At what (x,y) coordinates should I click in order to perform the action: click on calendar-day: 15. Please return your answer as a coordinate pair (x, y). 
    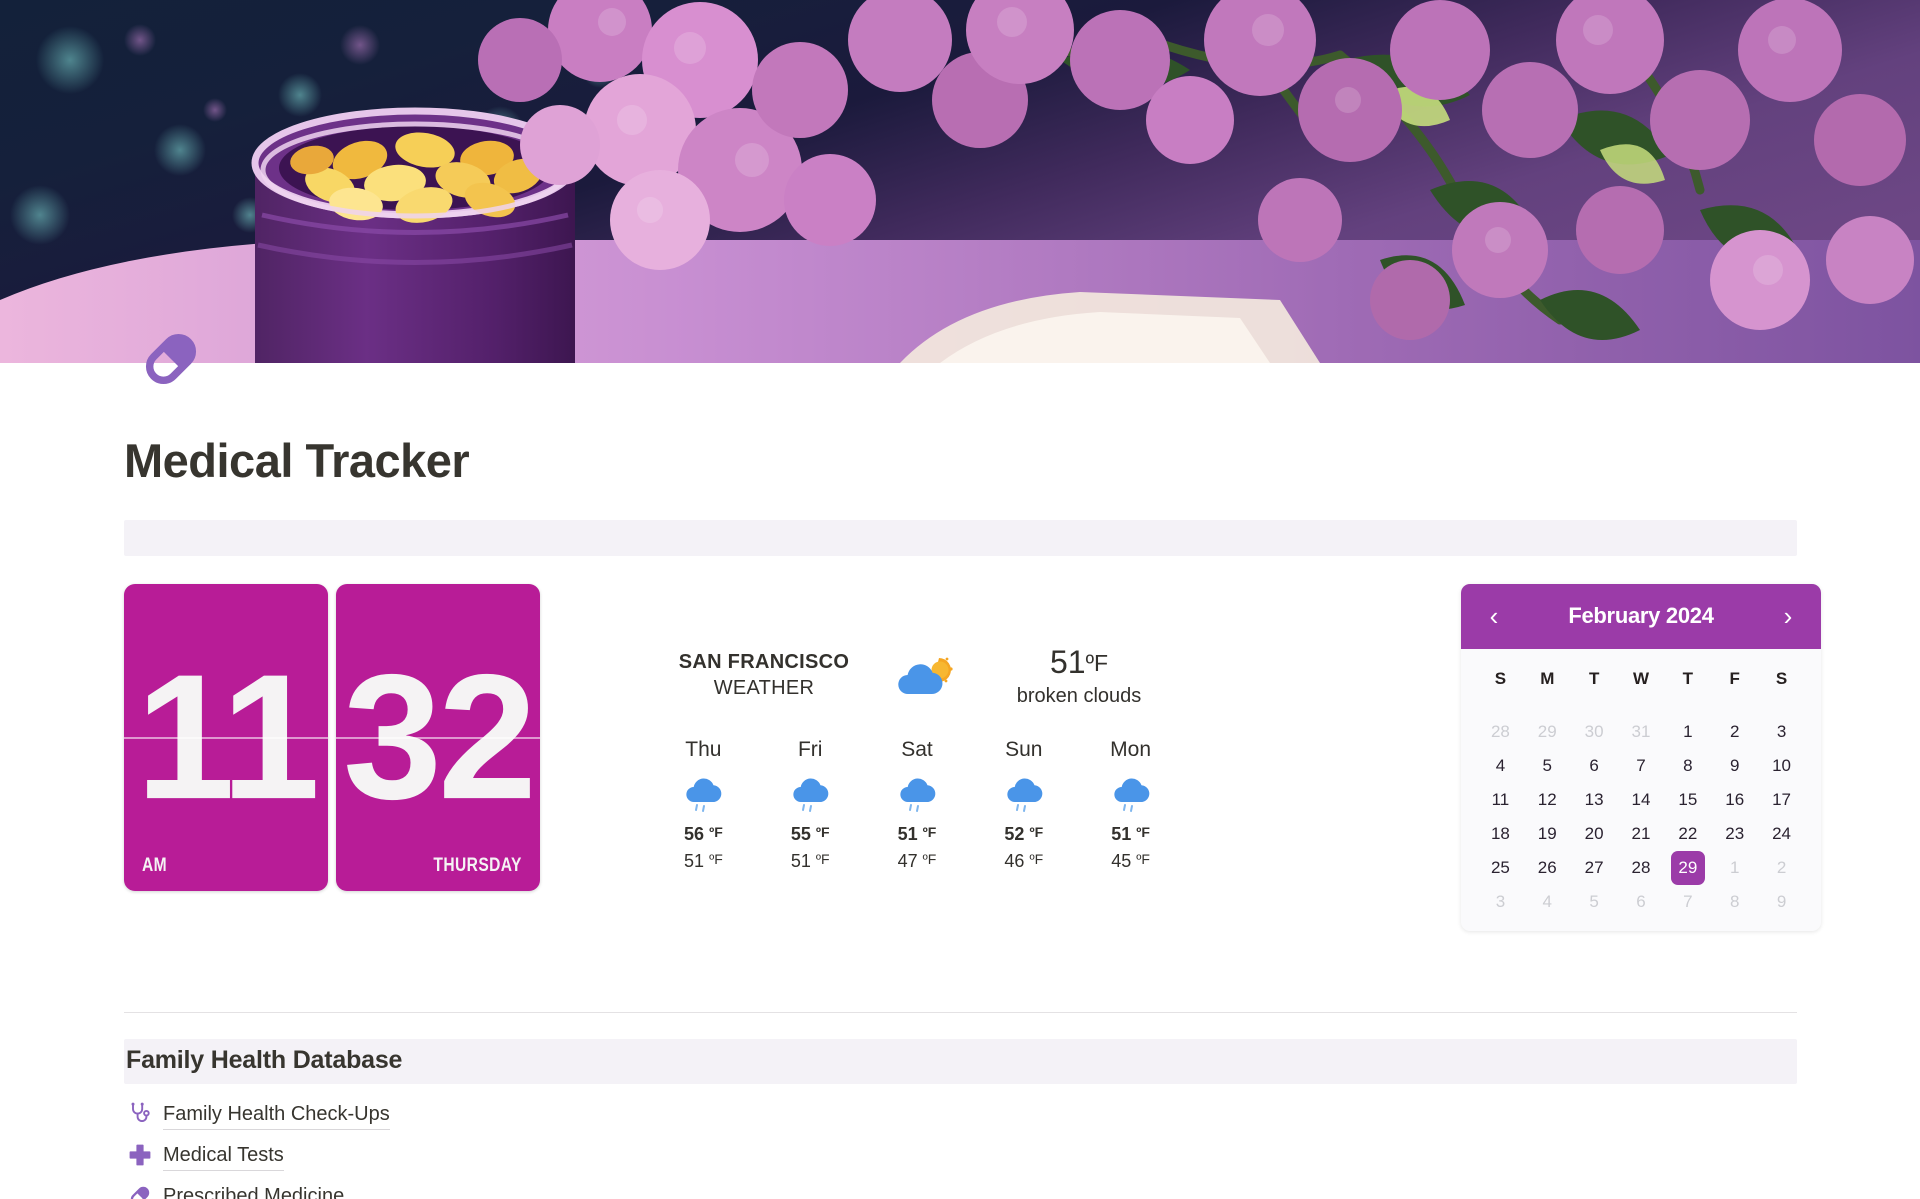
    Looking at the image, I should click on (1687, 800).